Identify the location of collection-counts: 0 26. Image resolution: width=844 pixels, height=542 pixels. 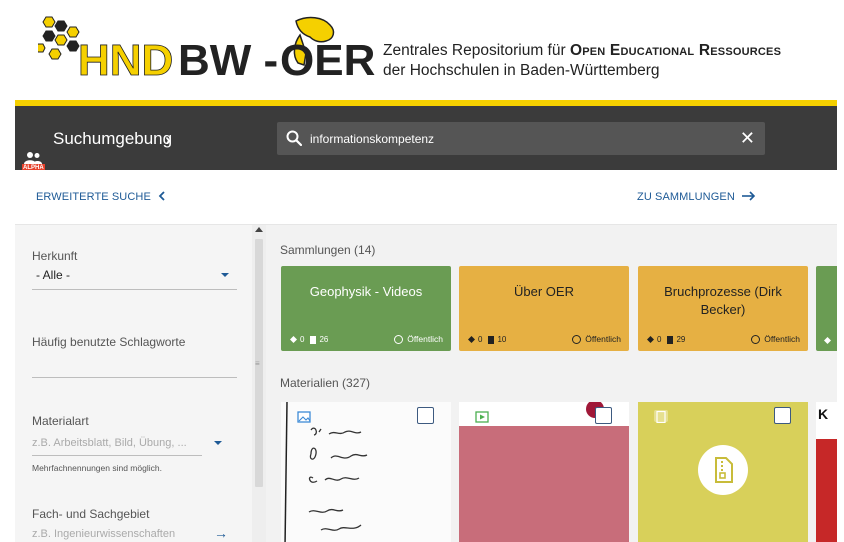
(309, 339).